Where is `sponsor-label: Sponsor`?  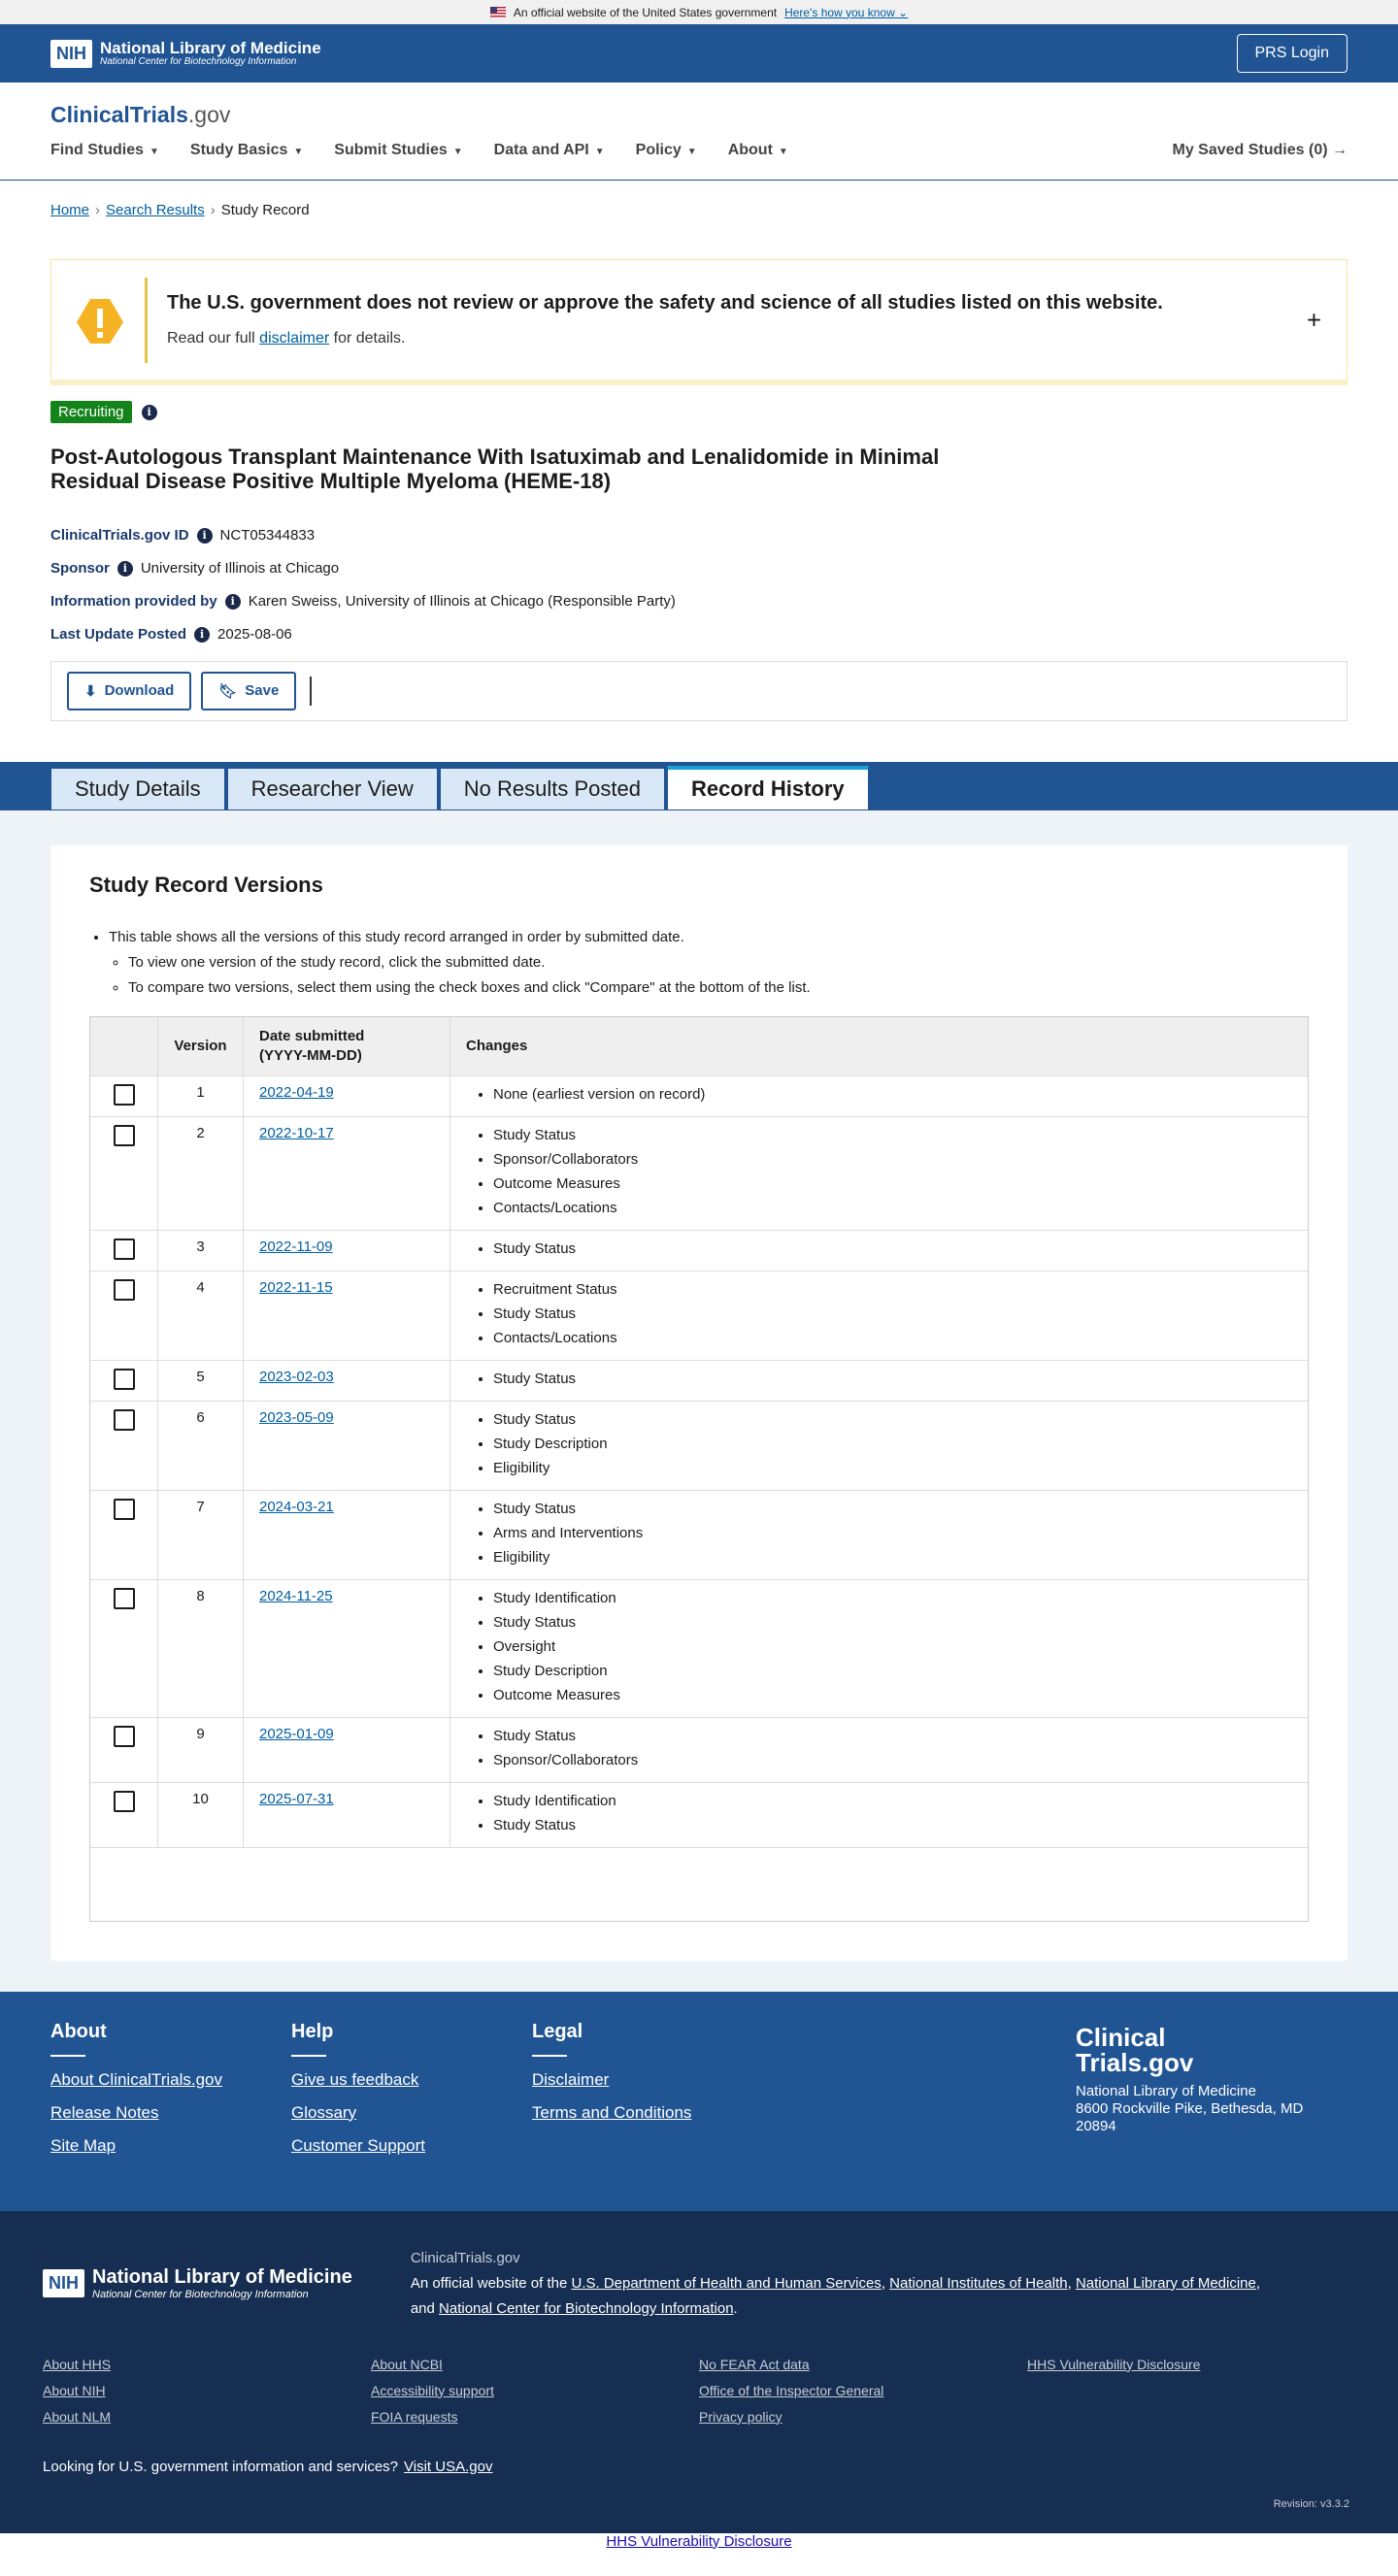 sponsor-label: Sponsor is located at coordinates (80, 569).